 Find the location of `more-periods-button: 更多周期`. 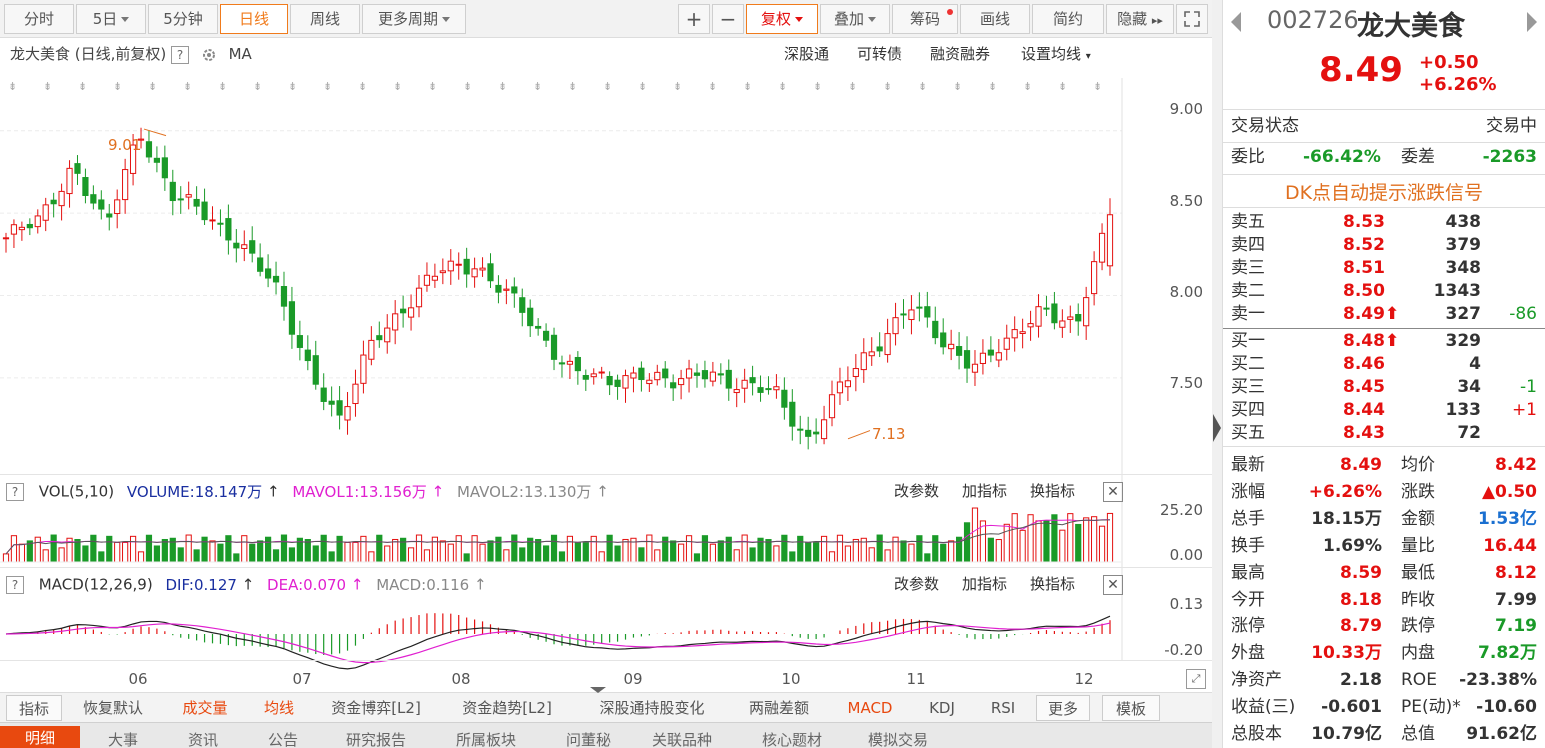

more-periods-button: 更多周期 is located at coordinates (414, 19).